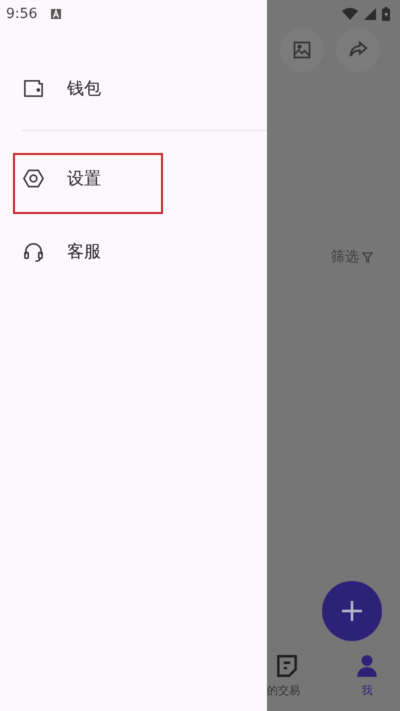 This screenshot has height=711, width=400. What do you see at coordinates (133, 251) in the screenshot?
I see `menu-item: 客服` at bounding box center [133, 251].